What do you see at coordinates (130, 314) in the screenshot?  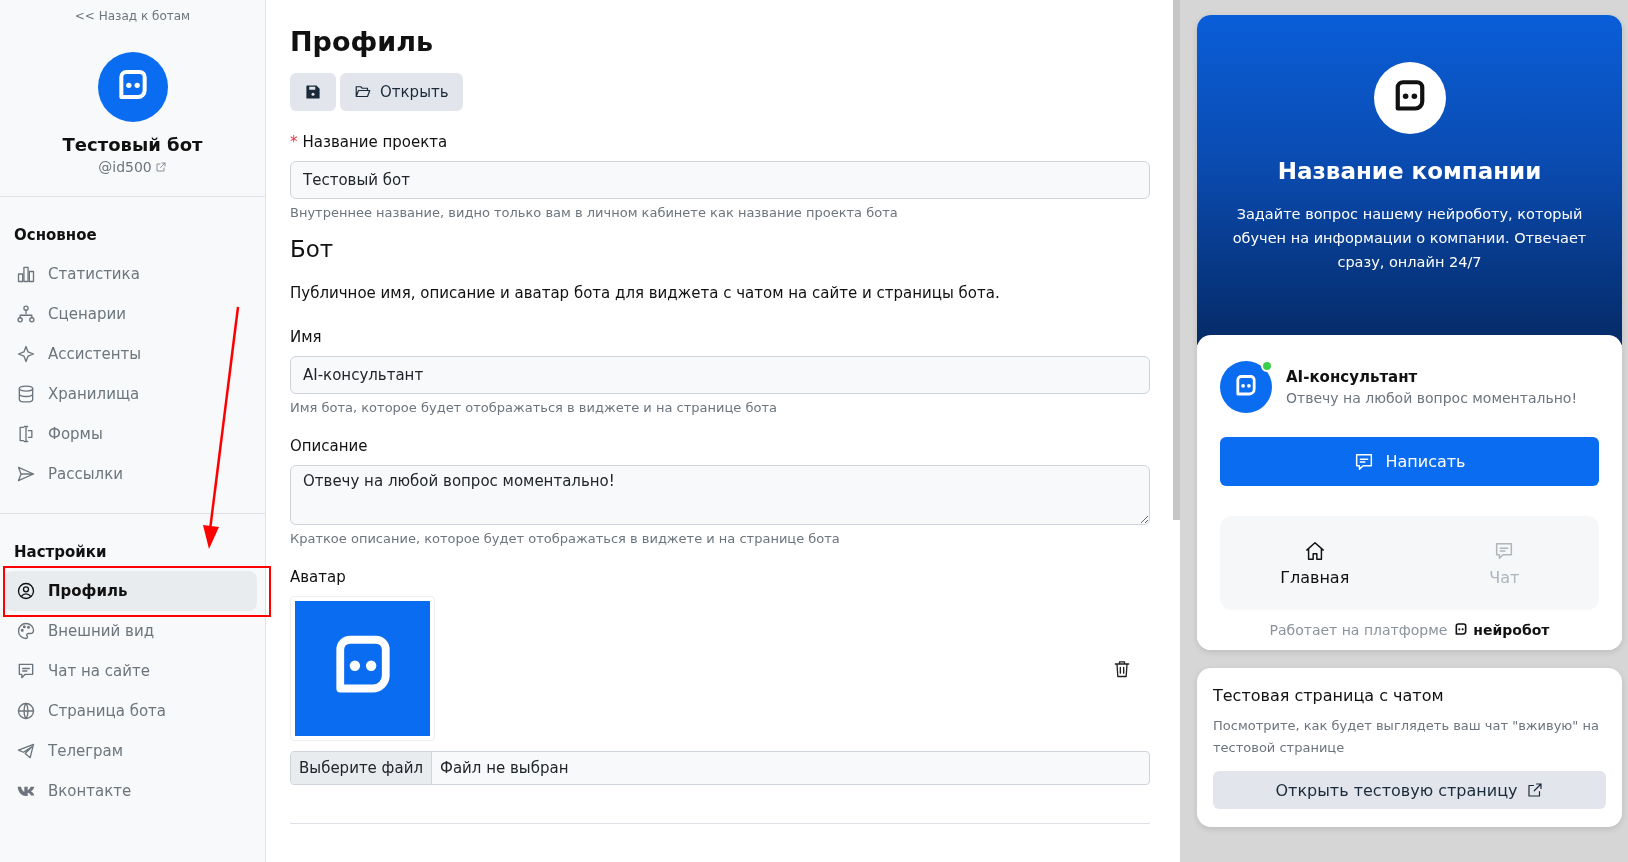 I see `sidebar-item: Сценарии` at bounding box center [130, 314].